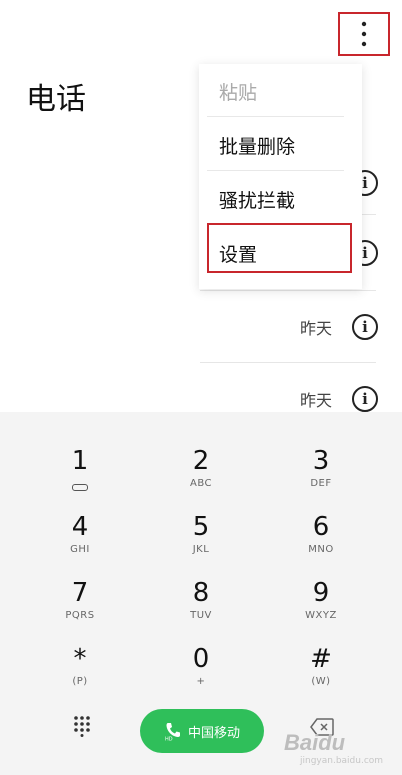  Describe the element at coordinates (342, 761) in the screenshot. I see `watermark-url: jingyan.baidu.com` at that location.